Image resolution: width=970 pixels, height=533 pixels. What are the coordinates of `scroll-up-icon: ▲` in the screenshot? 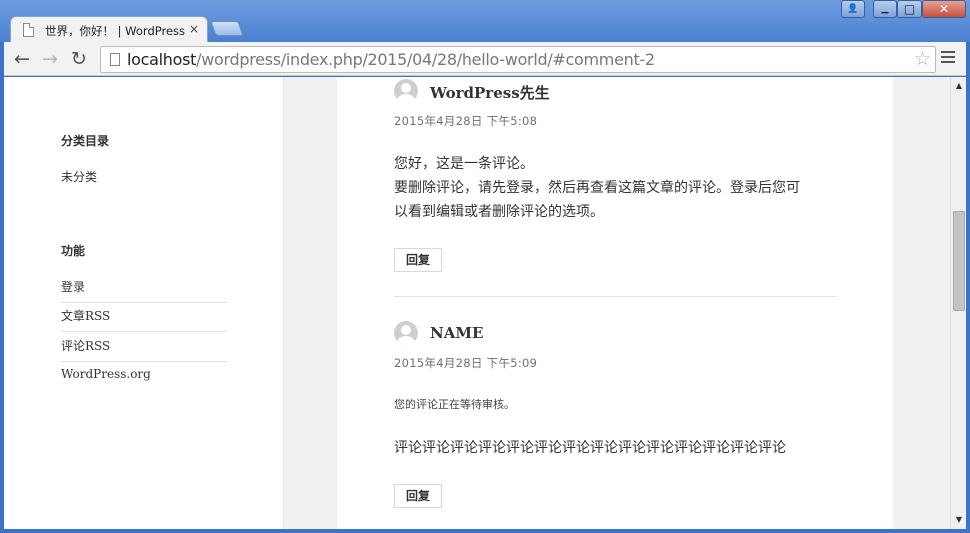 It's located at (959, 85).